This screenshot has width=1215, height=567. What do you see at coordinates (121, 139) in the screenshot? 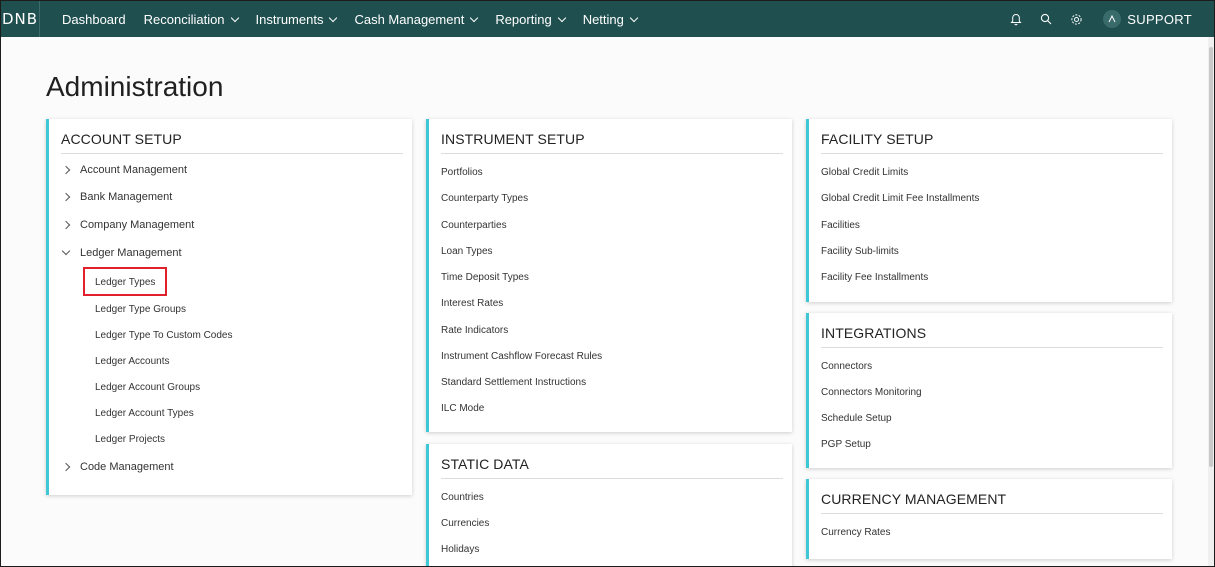
I see `card-title: ACCOUNT SETUP` at bounding box center [121, 139].